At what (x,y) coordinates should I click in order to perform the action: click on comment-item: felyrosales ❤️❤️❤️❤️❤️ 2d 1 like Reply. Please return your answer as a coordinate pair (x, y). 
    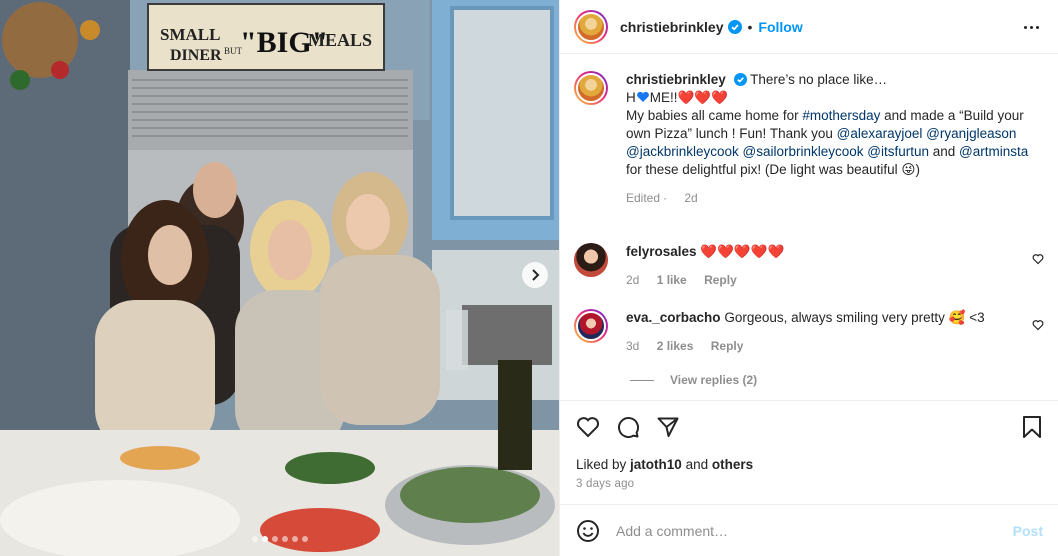
    Looking at the image, I should click on (809, 266).